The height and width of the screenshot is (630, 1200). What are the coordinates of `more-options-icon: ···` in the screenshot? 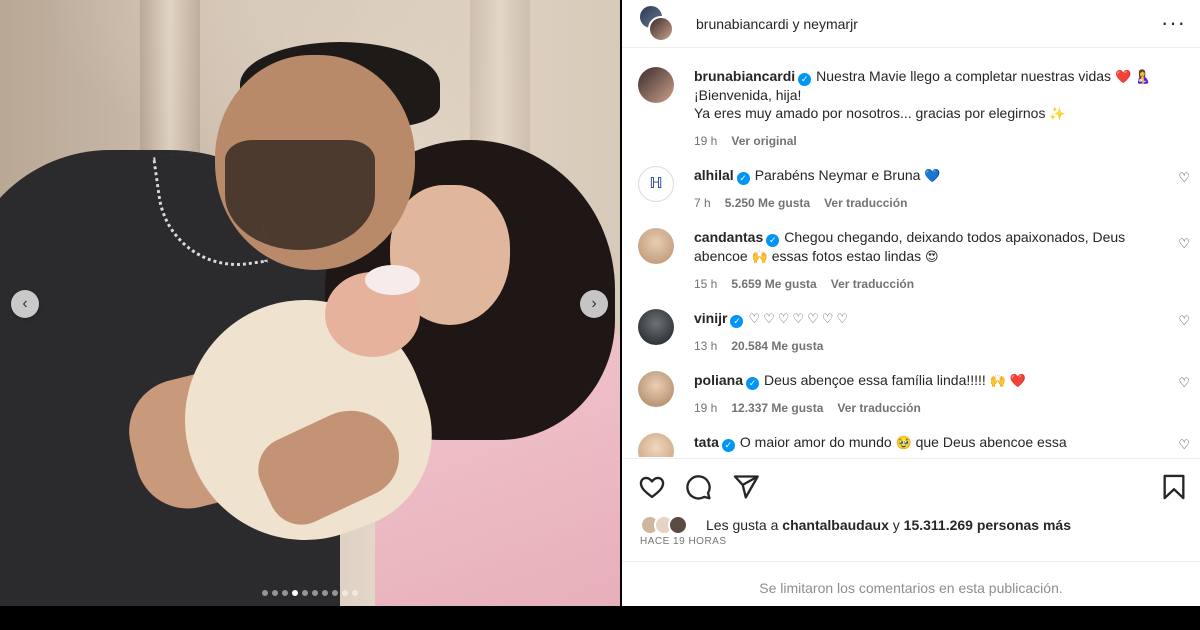 It's located at (1173, 23).